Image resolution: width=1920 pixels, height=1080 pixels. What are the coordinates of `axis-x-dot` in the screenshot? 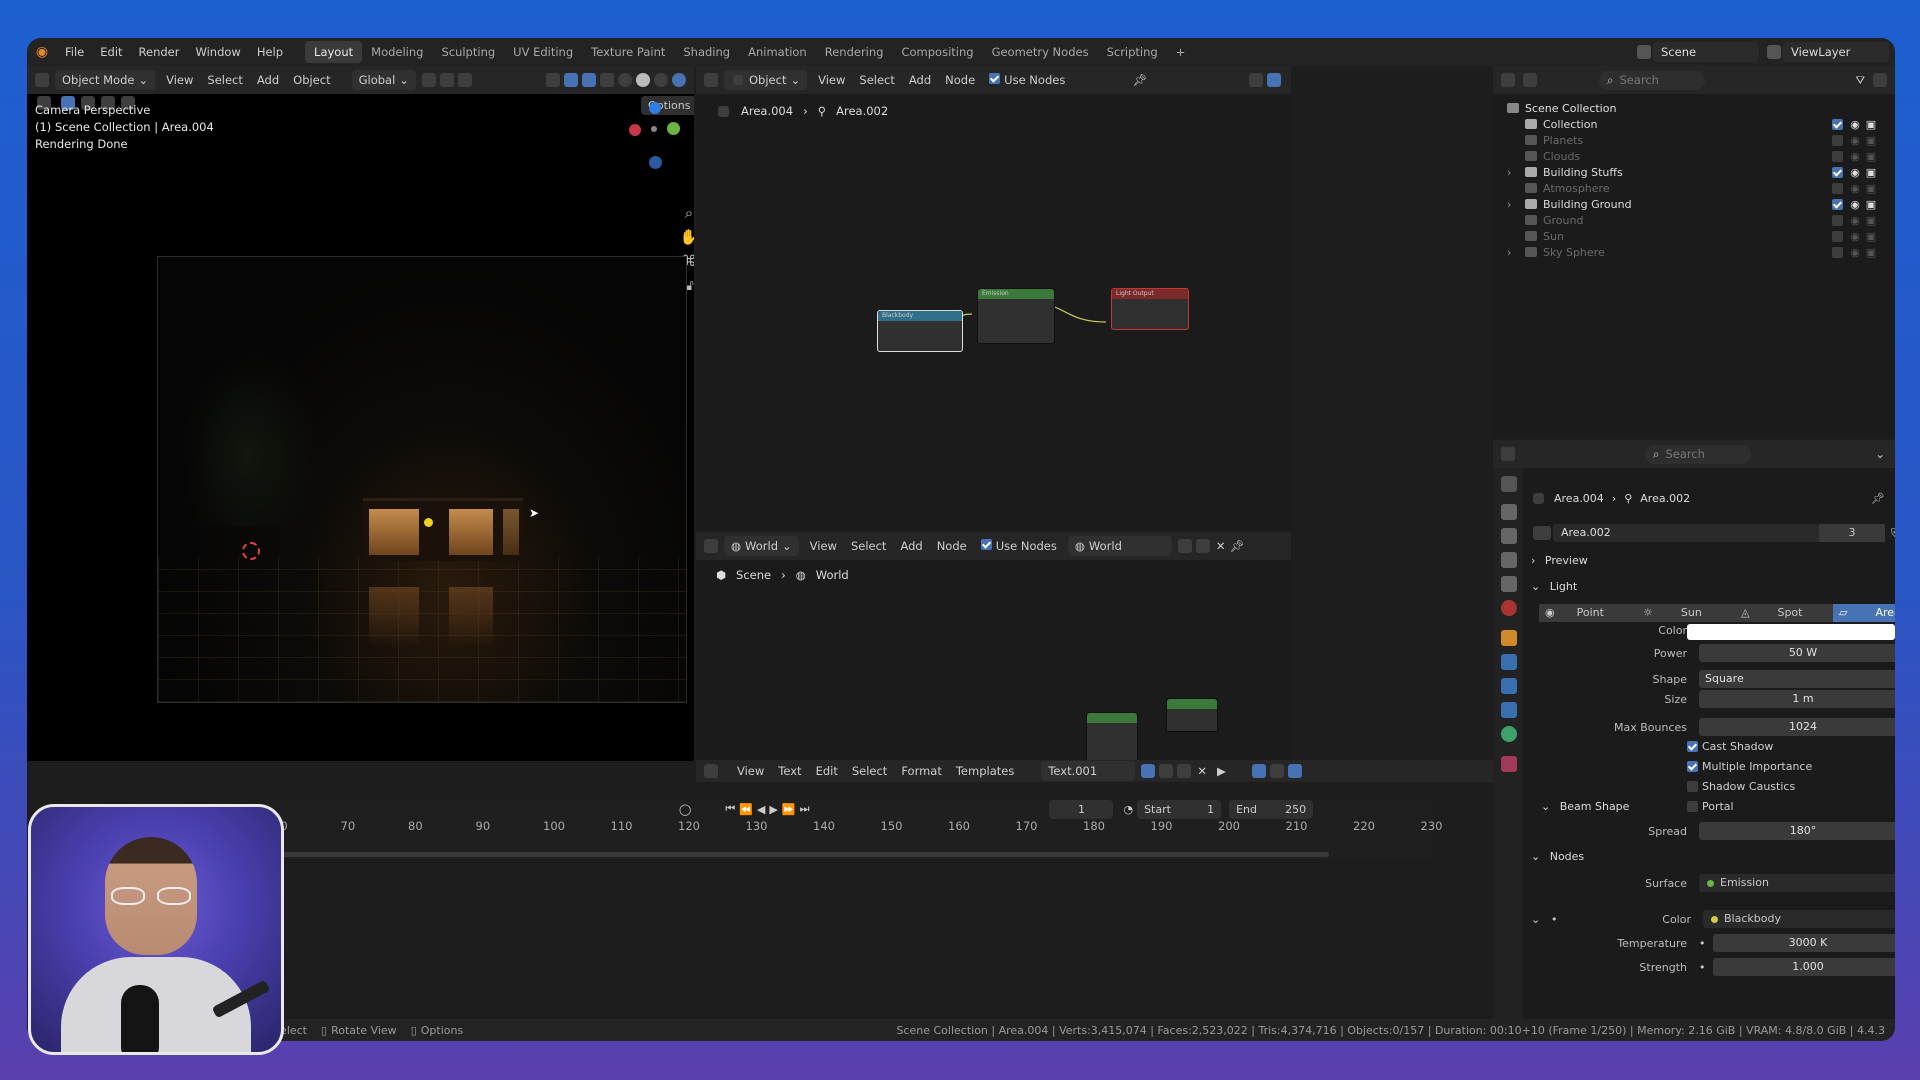 It's located at (635, 130).